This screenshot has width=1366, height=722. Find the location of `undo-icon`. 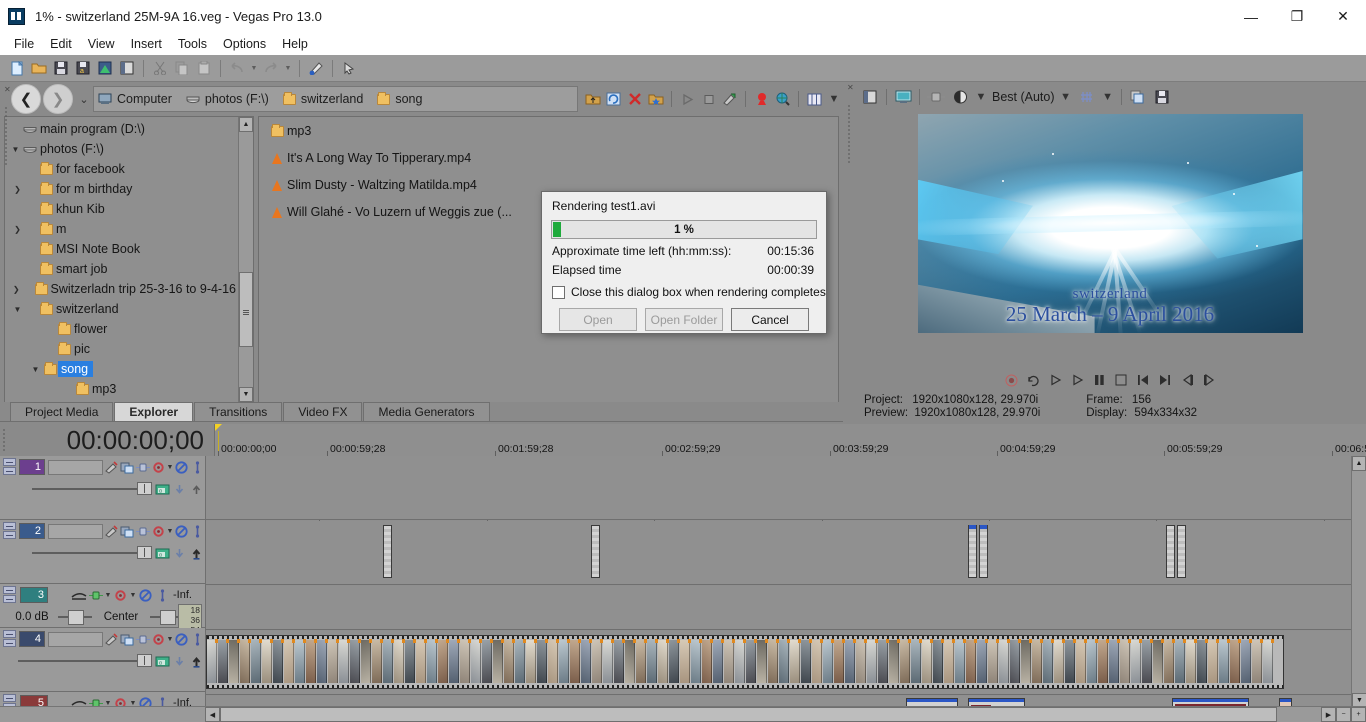

undo-icon is located at coordinates (237, 68).